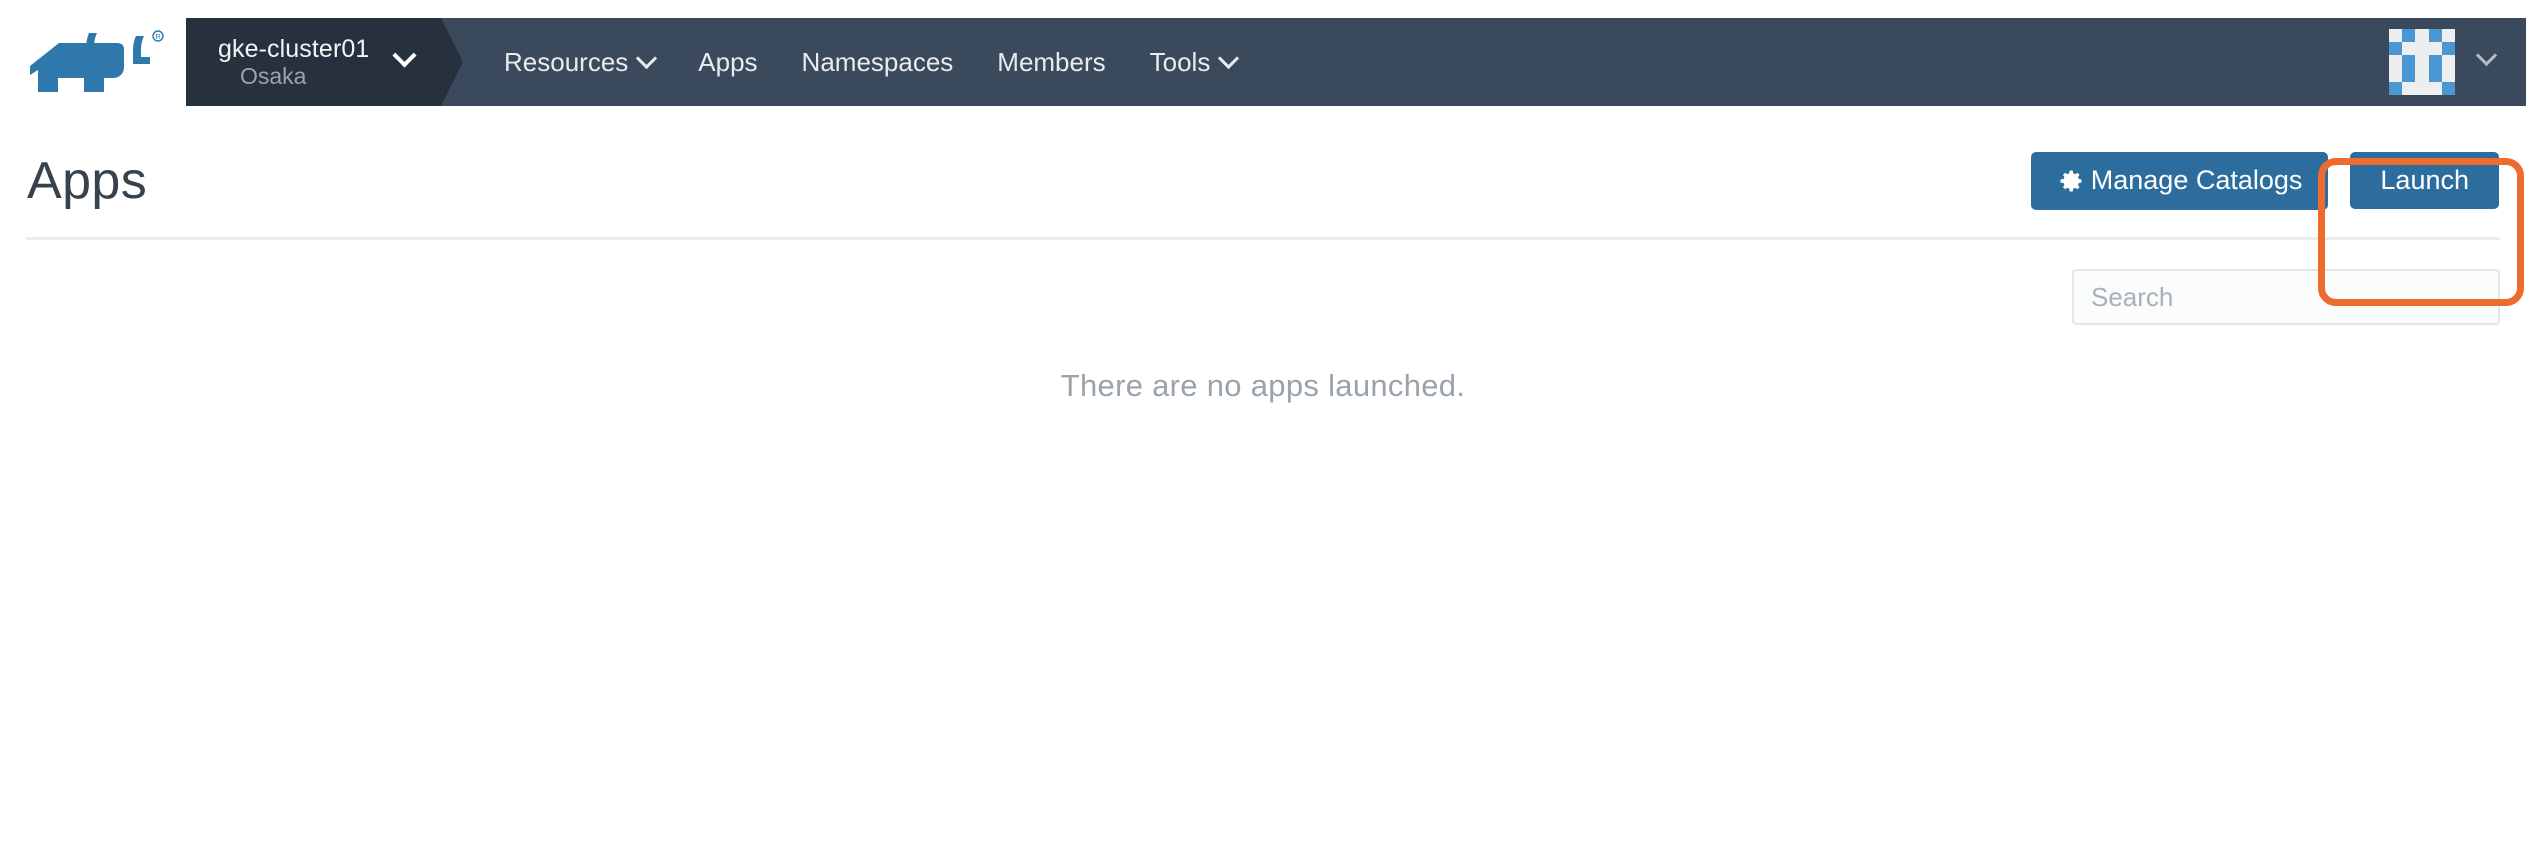 The width and height of the screenshot is (2526, 866). Describe the element at coordinates (1263, 182) in the screenshot. I see `page-header-row: Apps Manage Catalogs Launch` at that location.